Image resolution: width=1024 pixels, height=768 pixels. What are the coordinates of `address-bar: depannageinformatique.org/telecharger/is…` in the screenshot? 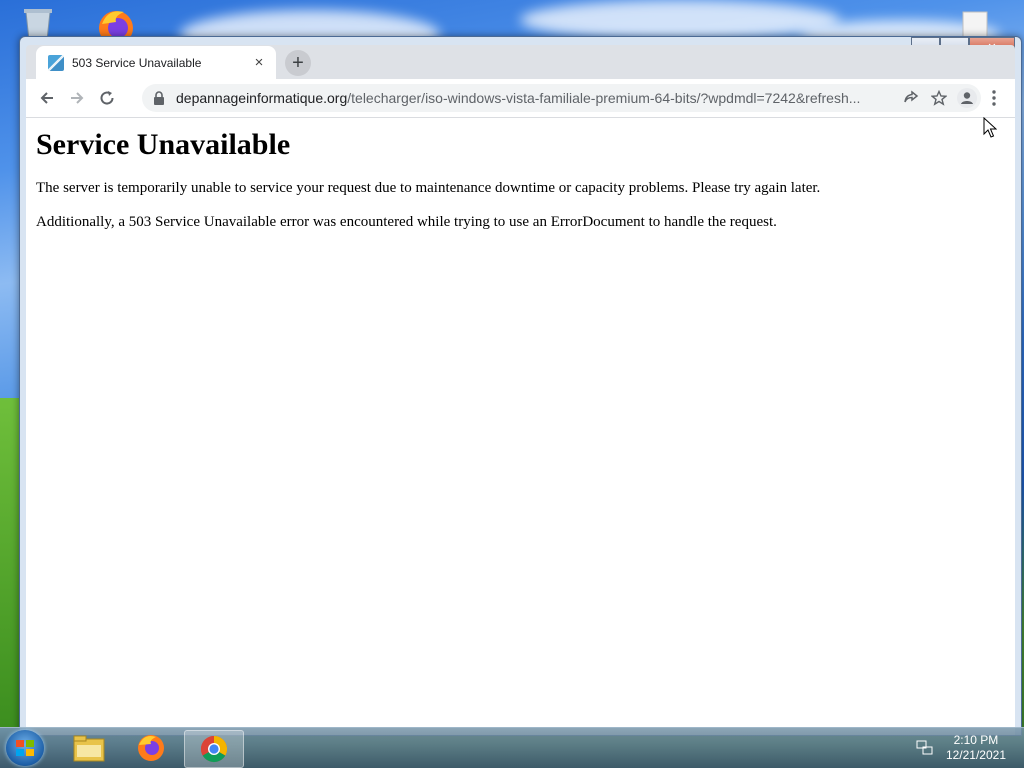 It's located at (561, 98).